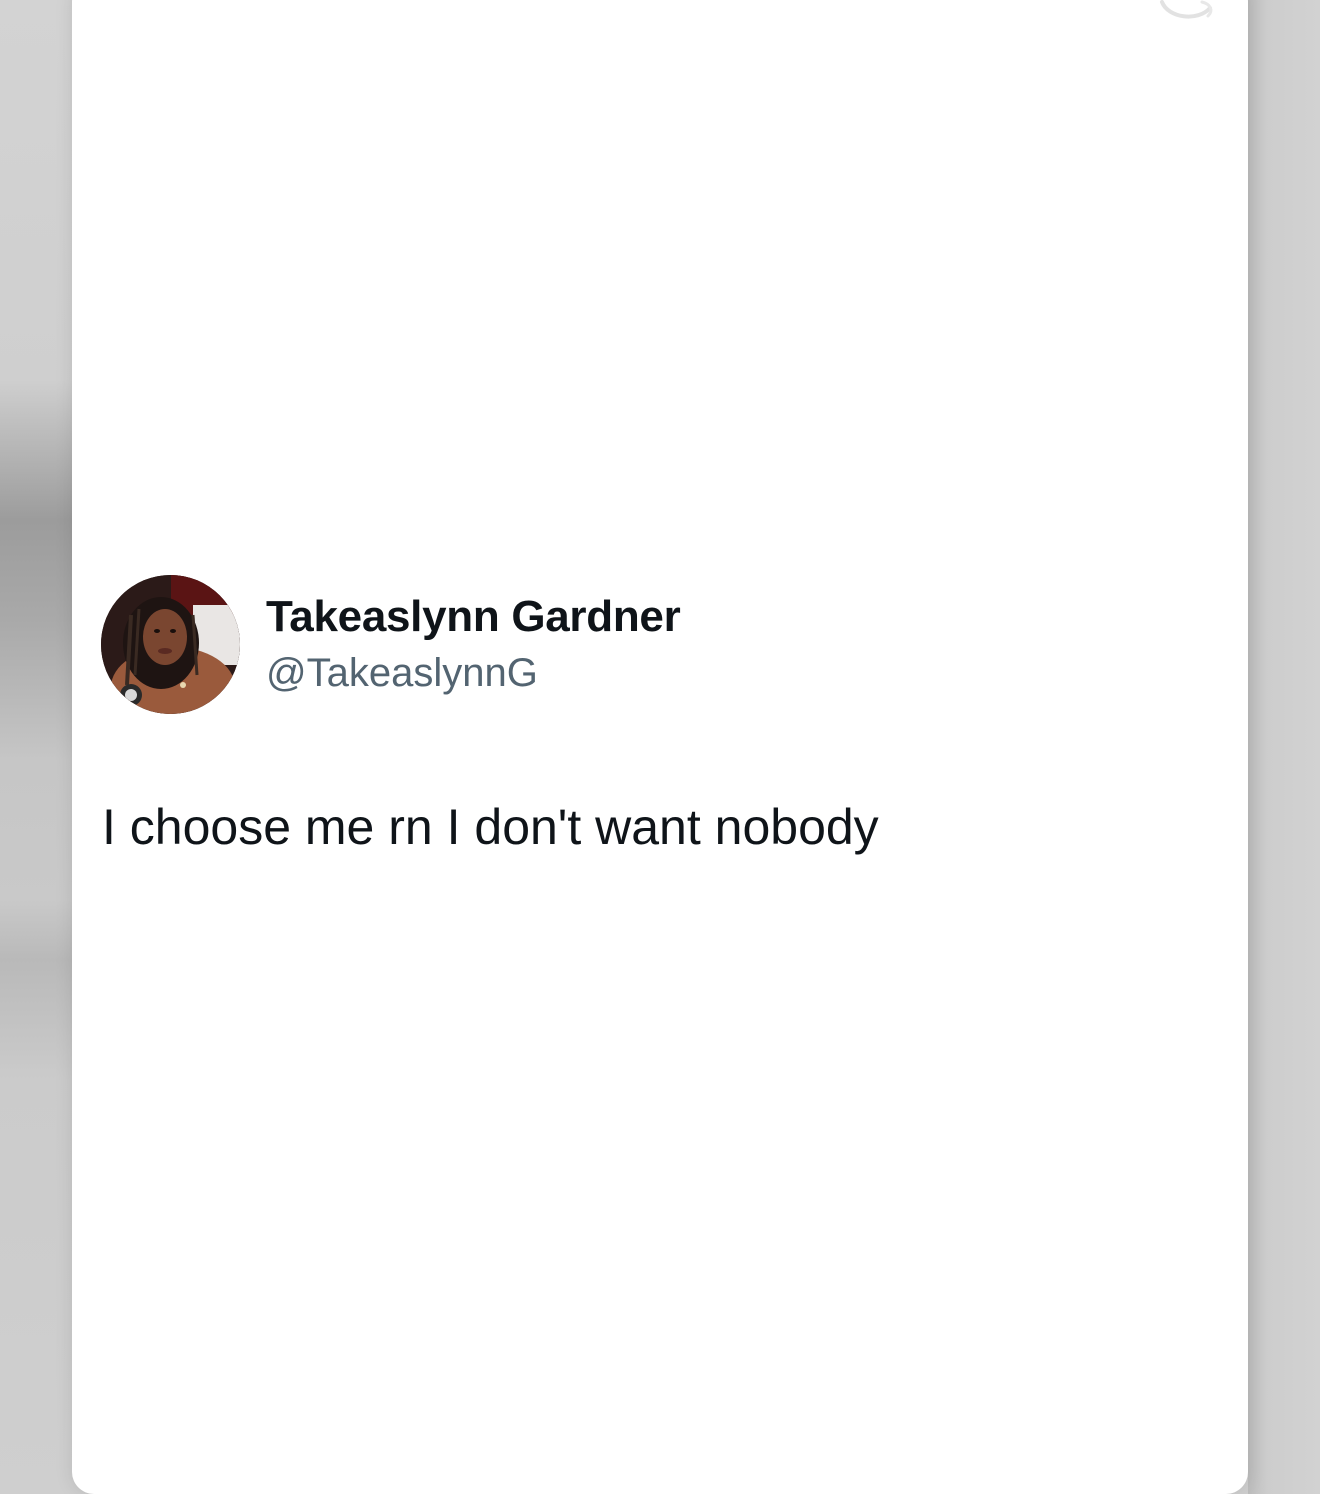 Image resolution: width=1320 pixels, height=1494 pixels. Describe the element at coordinates (473, 617) in the screenshot. I see `author-display-name: Takeaslynn Gardner` at that location.